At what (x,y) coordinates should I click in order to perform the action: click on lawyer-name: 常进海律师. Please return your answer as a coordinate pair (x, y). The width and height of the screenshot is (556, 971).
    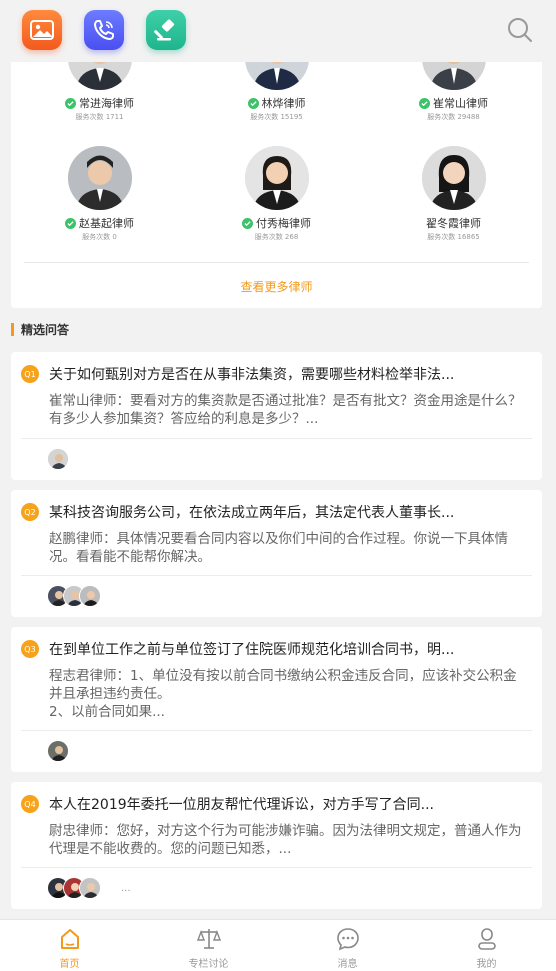
    Looking at the image, I should click on (106, 103).